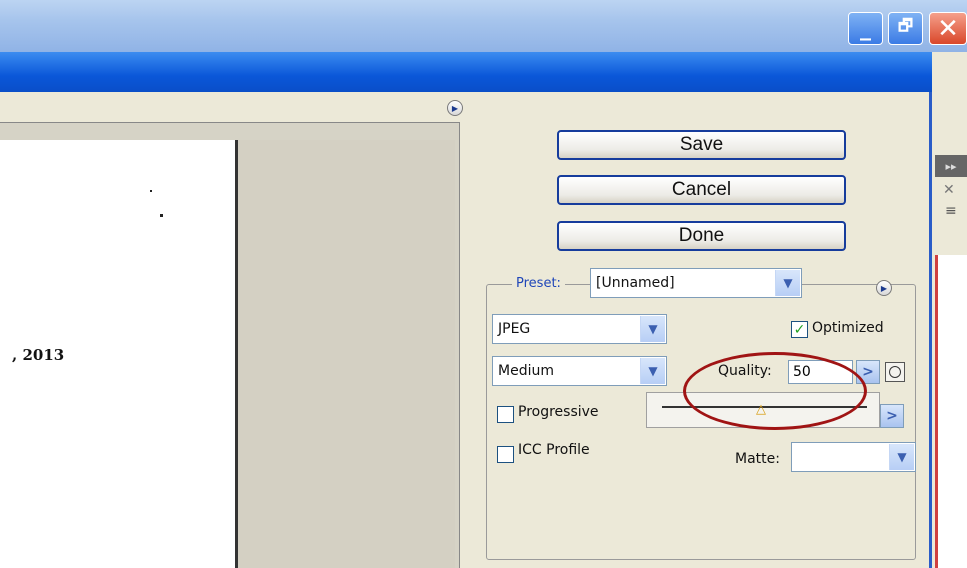  I want to click on panel-menu-icon: ≡, so click(951, 211).